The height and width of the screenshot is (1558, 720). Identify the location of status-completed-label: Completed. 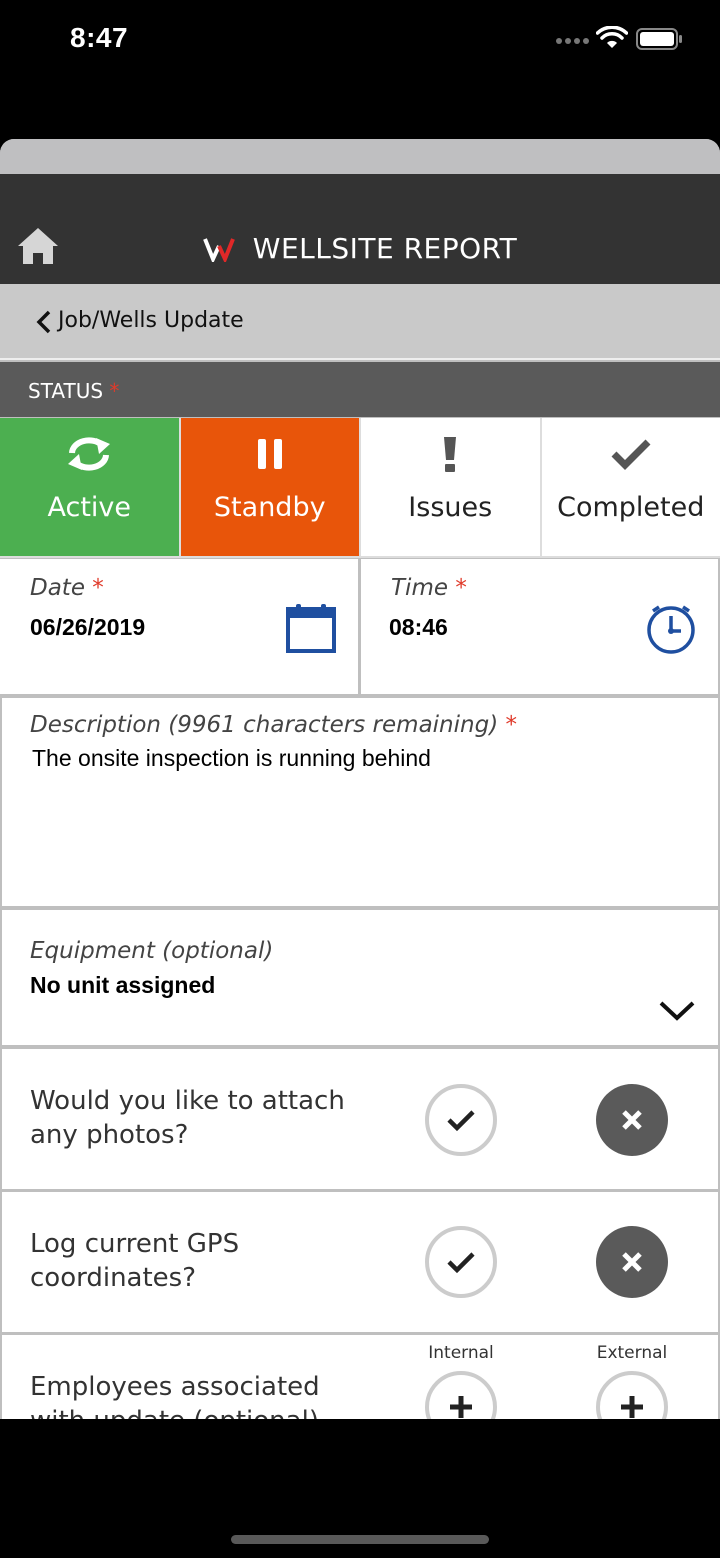
(631, 507).